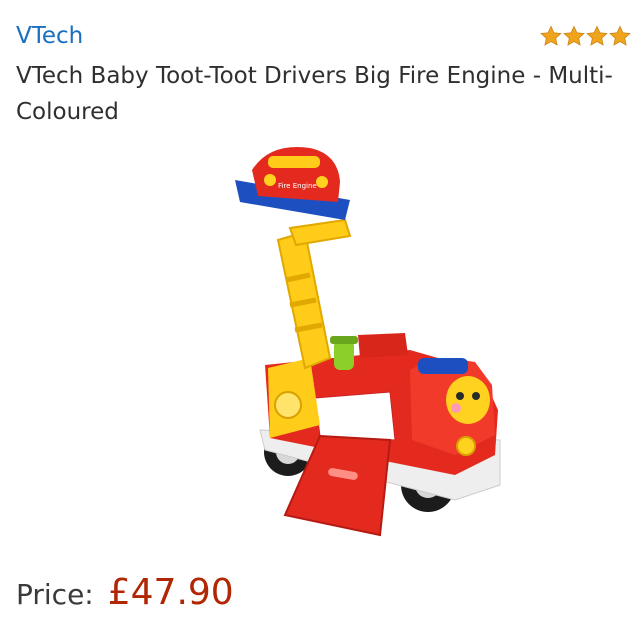 This screenshot has height=640, width=640. What do you see at coordinates (297, 186) in the screenshot?
I see `fire-engine-label: Fire Engine` at bounding box center [297, 186].